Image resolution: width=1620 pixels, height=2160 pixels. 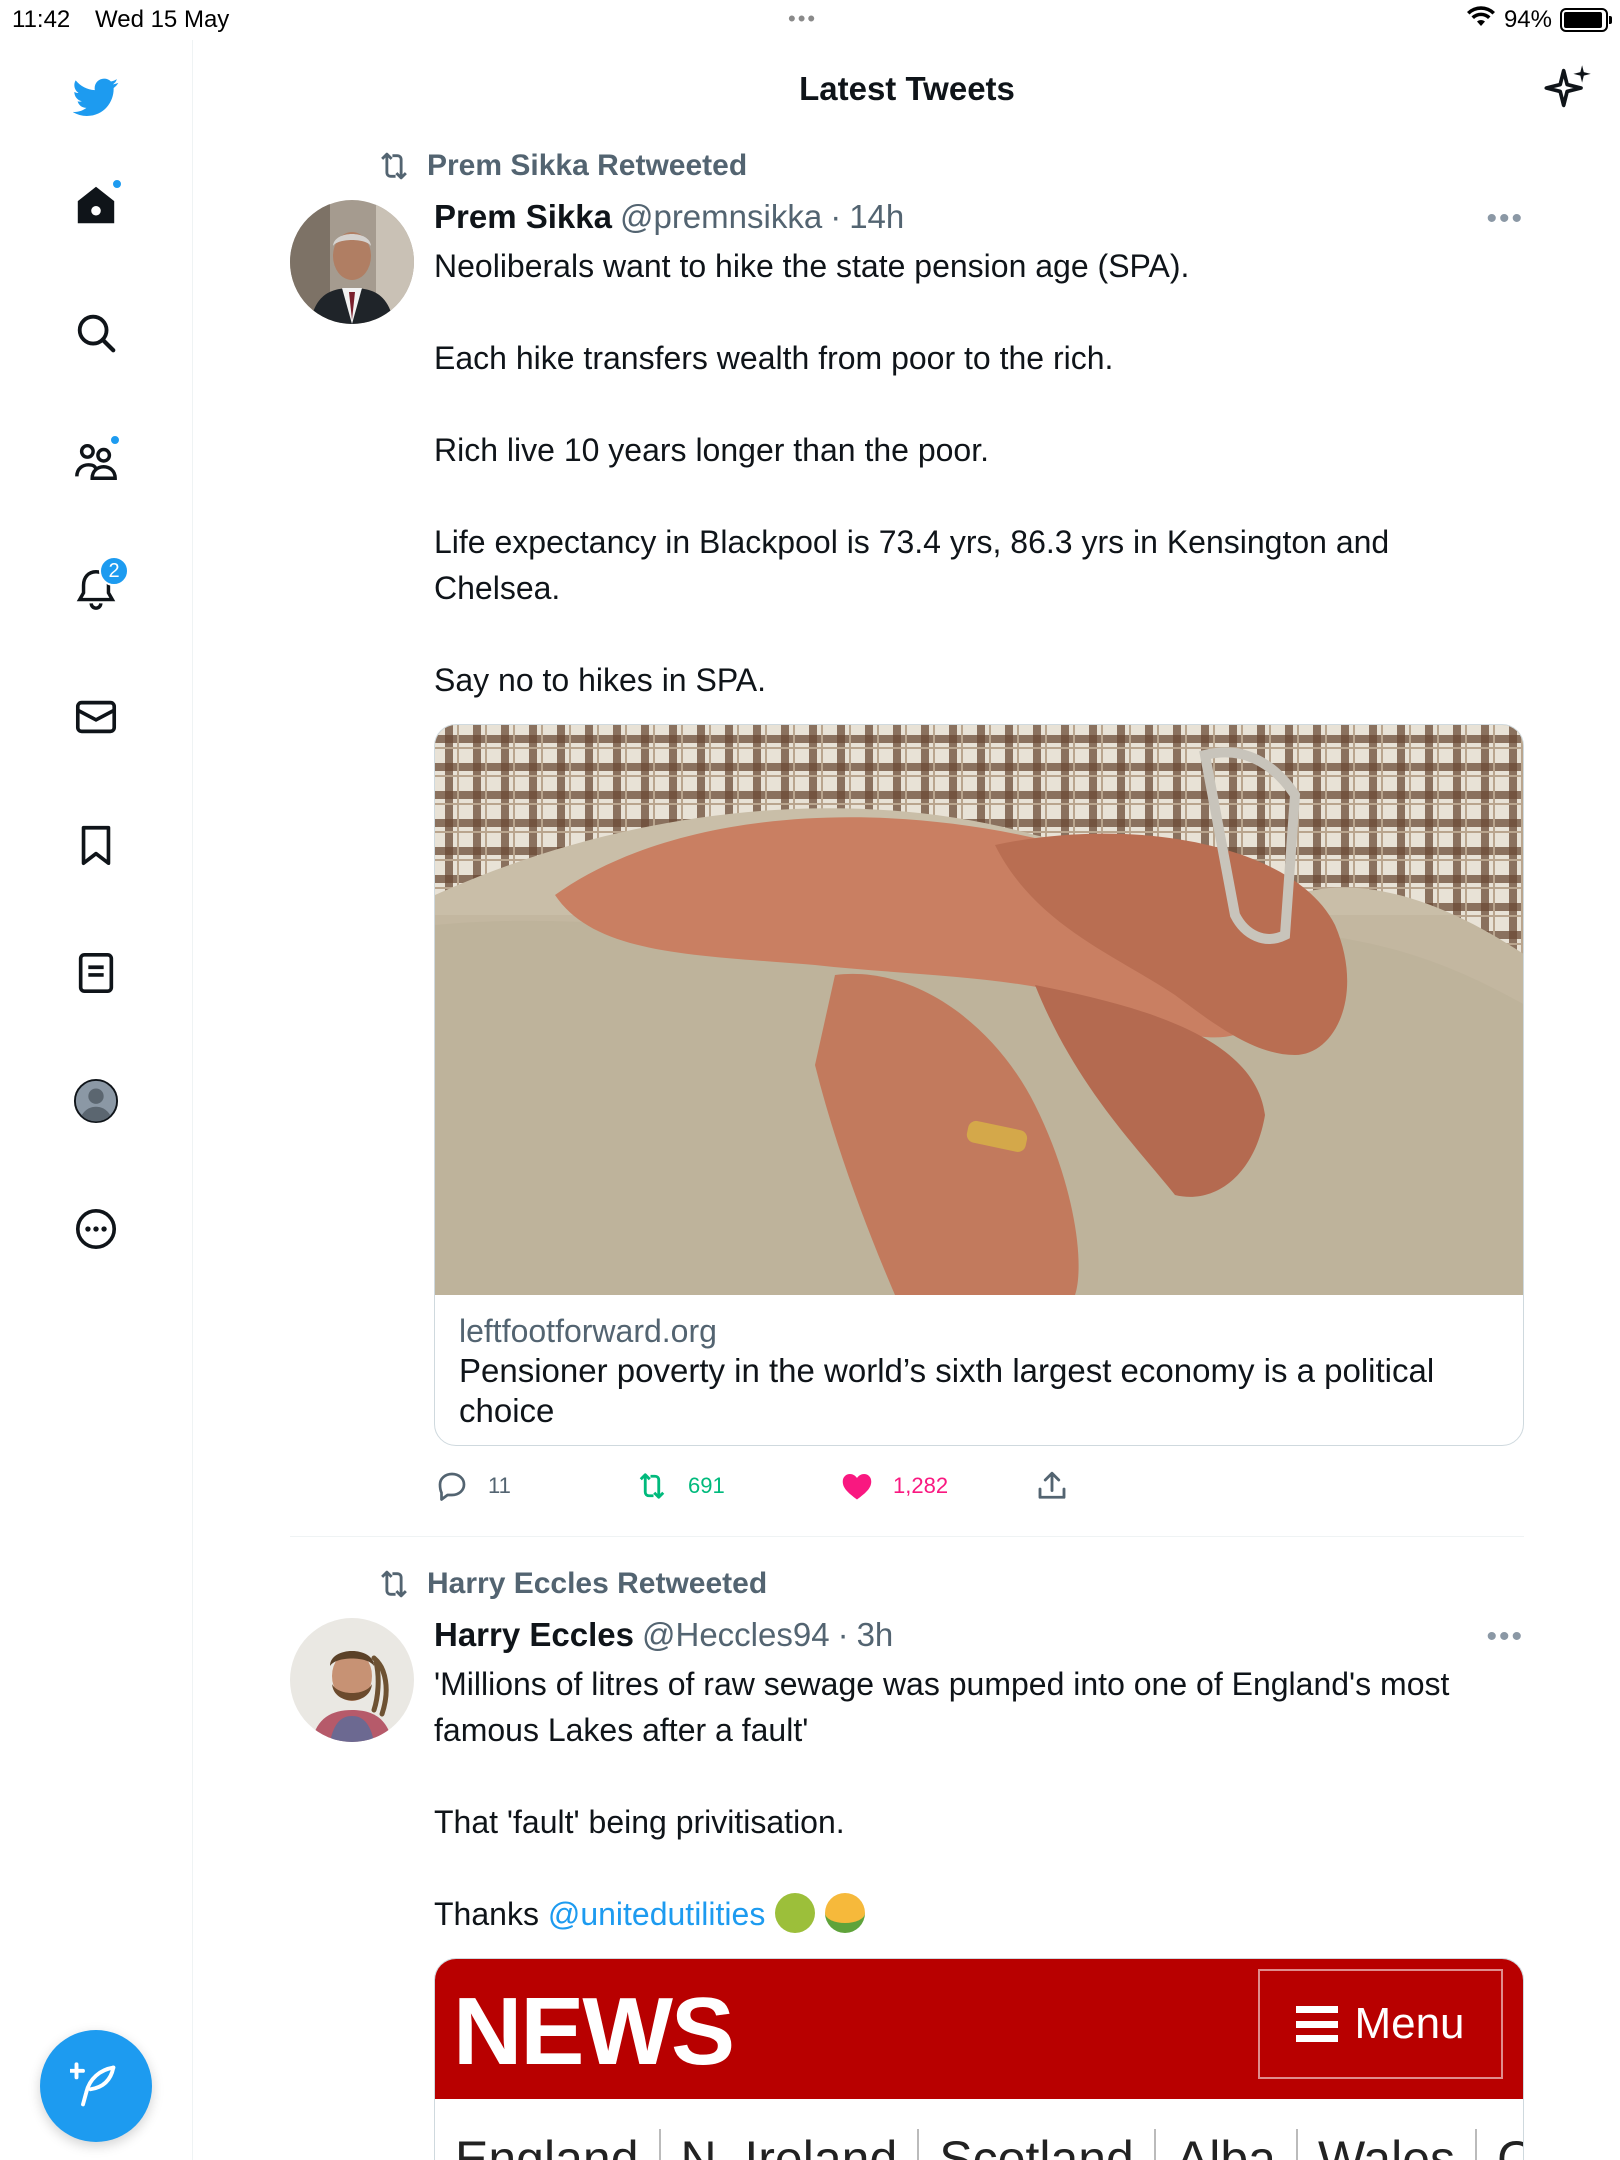 I want to click on like-button: 1,282, so click(x=936, y=1486).